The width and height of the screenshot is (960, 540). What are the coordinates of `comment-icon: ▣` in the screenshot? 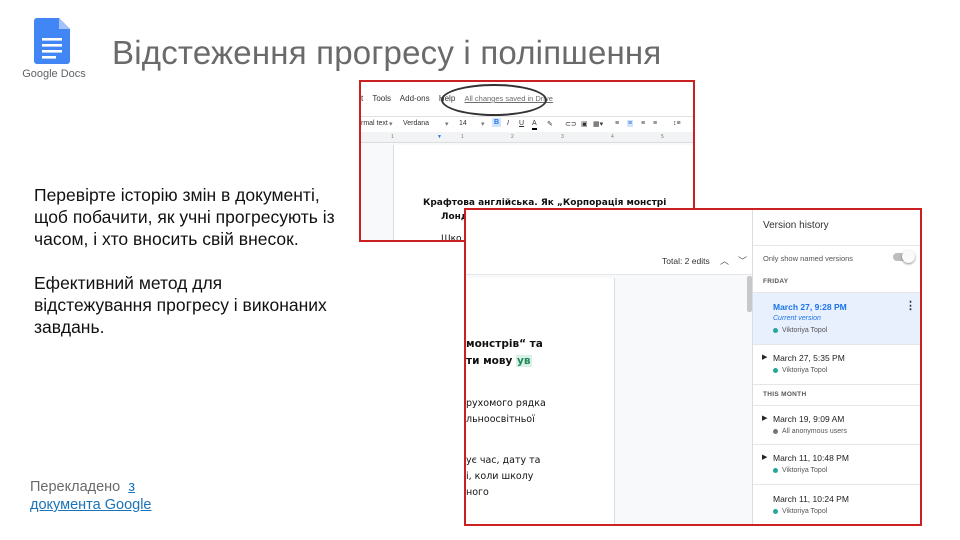 It's located at (584, 124).